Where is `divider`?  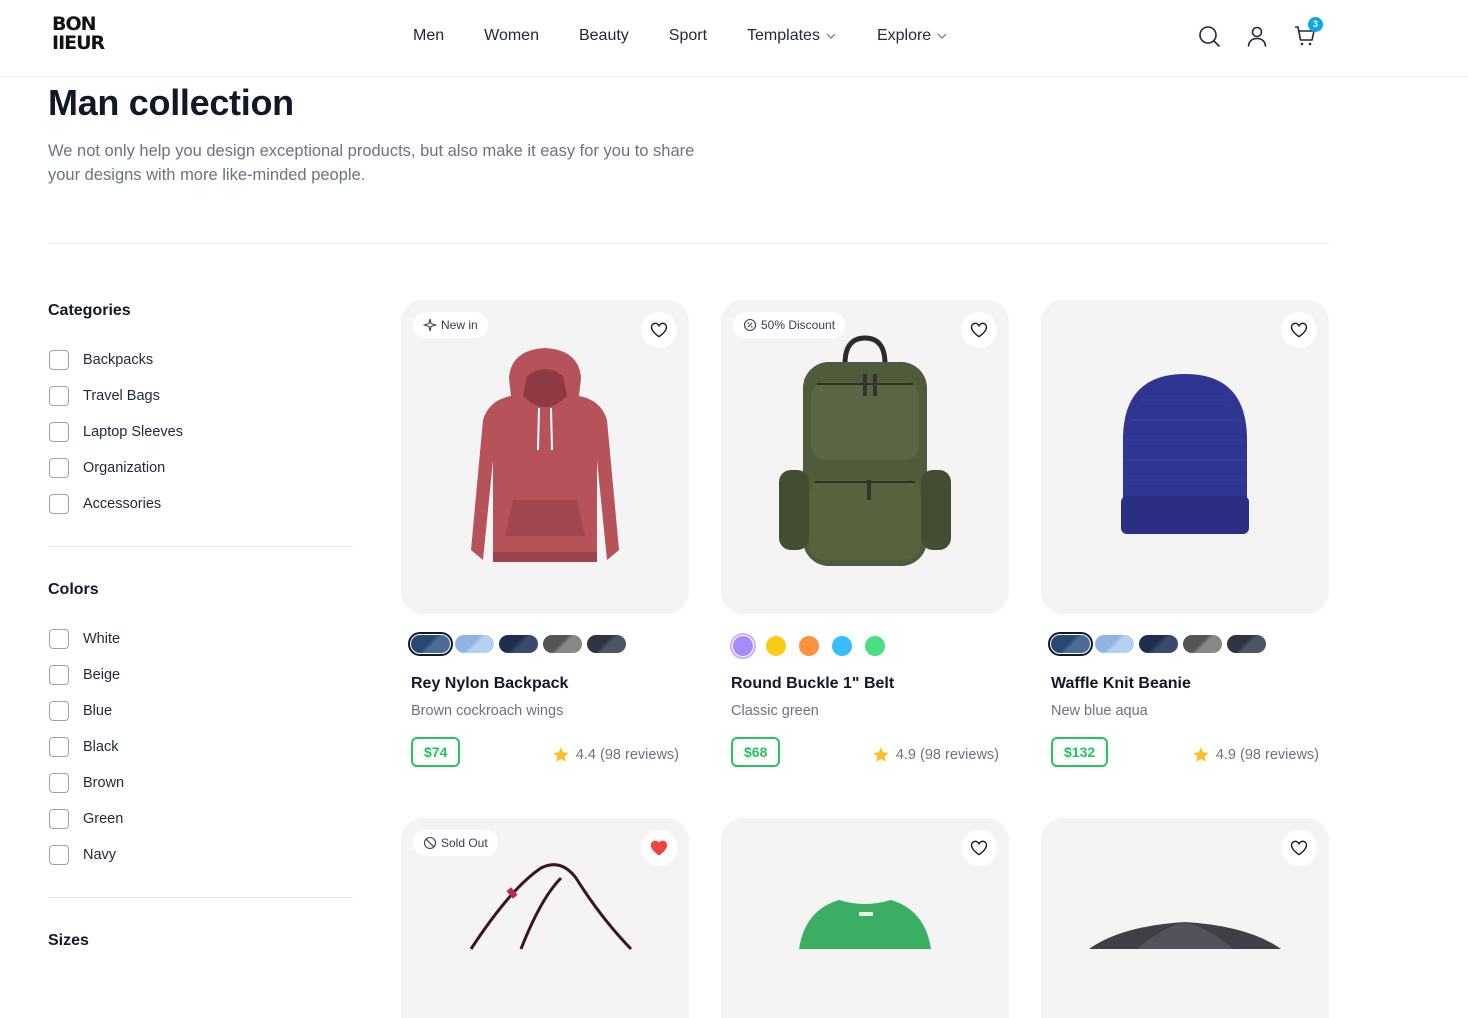
divider is located at coordinates (688, 243).